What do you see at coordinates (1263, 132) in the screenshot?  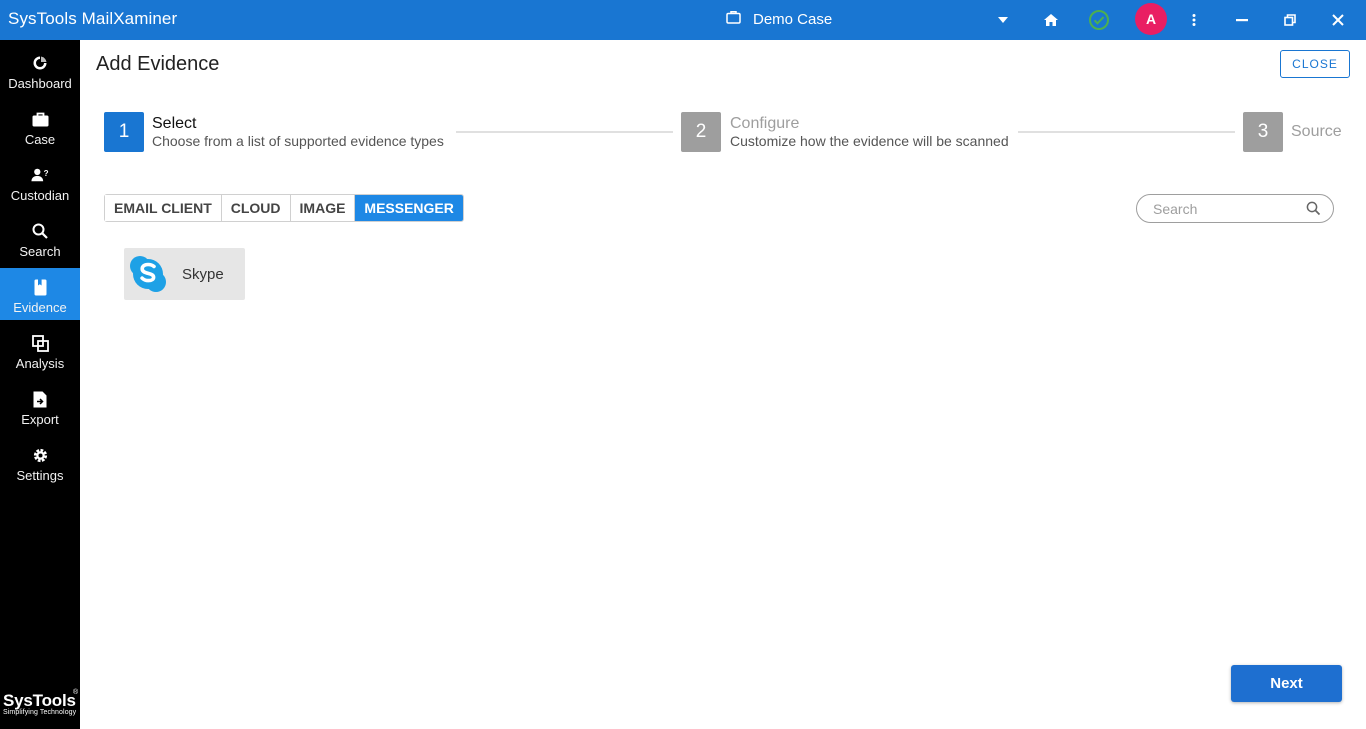 I see `step-3-number: 3` at bounding box center [1263, 132].